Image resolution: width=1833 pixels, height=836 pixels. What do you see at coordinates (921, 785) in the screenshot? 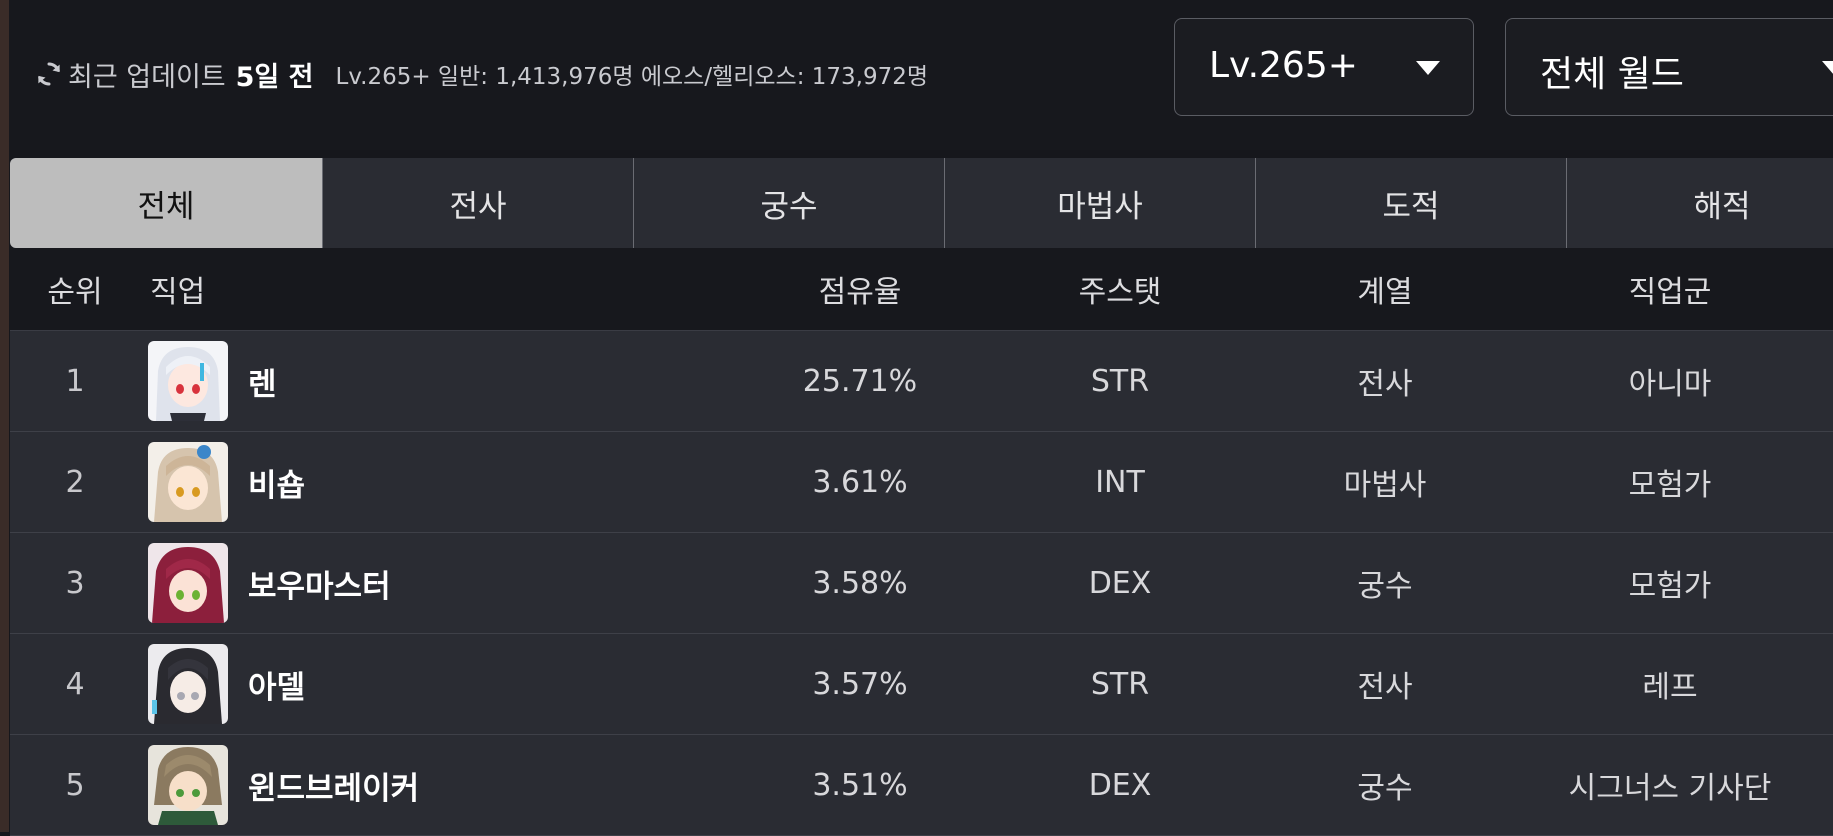
I see `table-row: 5 윈드브레이커 3.51% DEX 궁수 시그너스 기사단` at bounding box center [921, 785].